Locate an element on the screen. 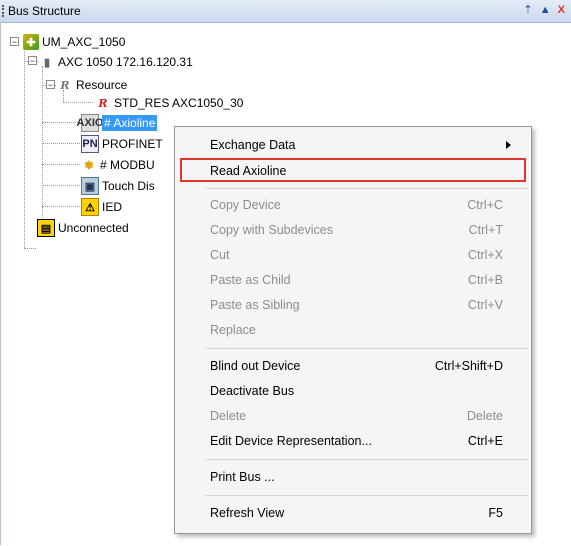 The height and width of the screenshot is (546, 571). tree-node-std-res: R STD_RES AXC1050_30 is located at coordinates (169, 103).